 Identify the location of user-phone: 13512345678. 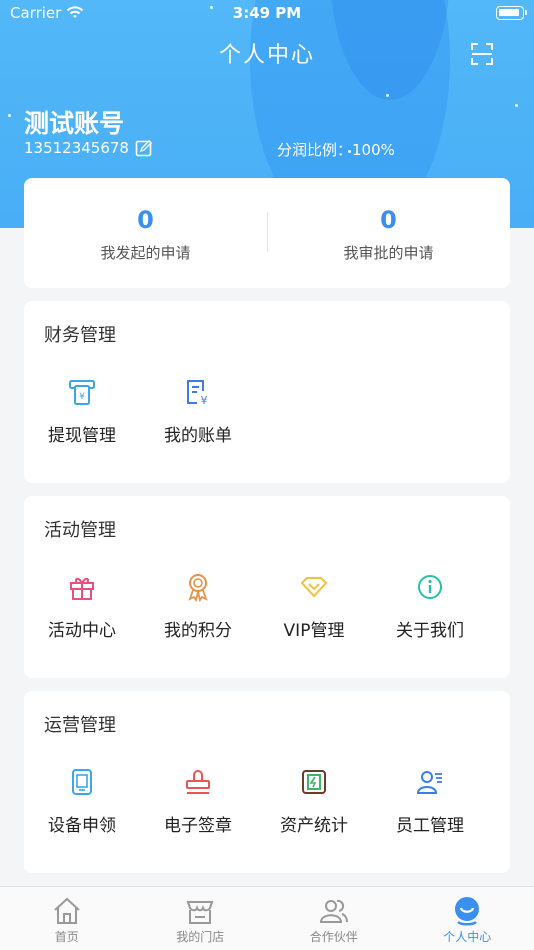
(76, 148).